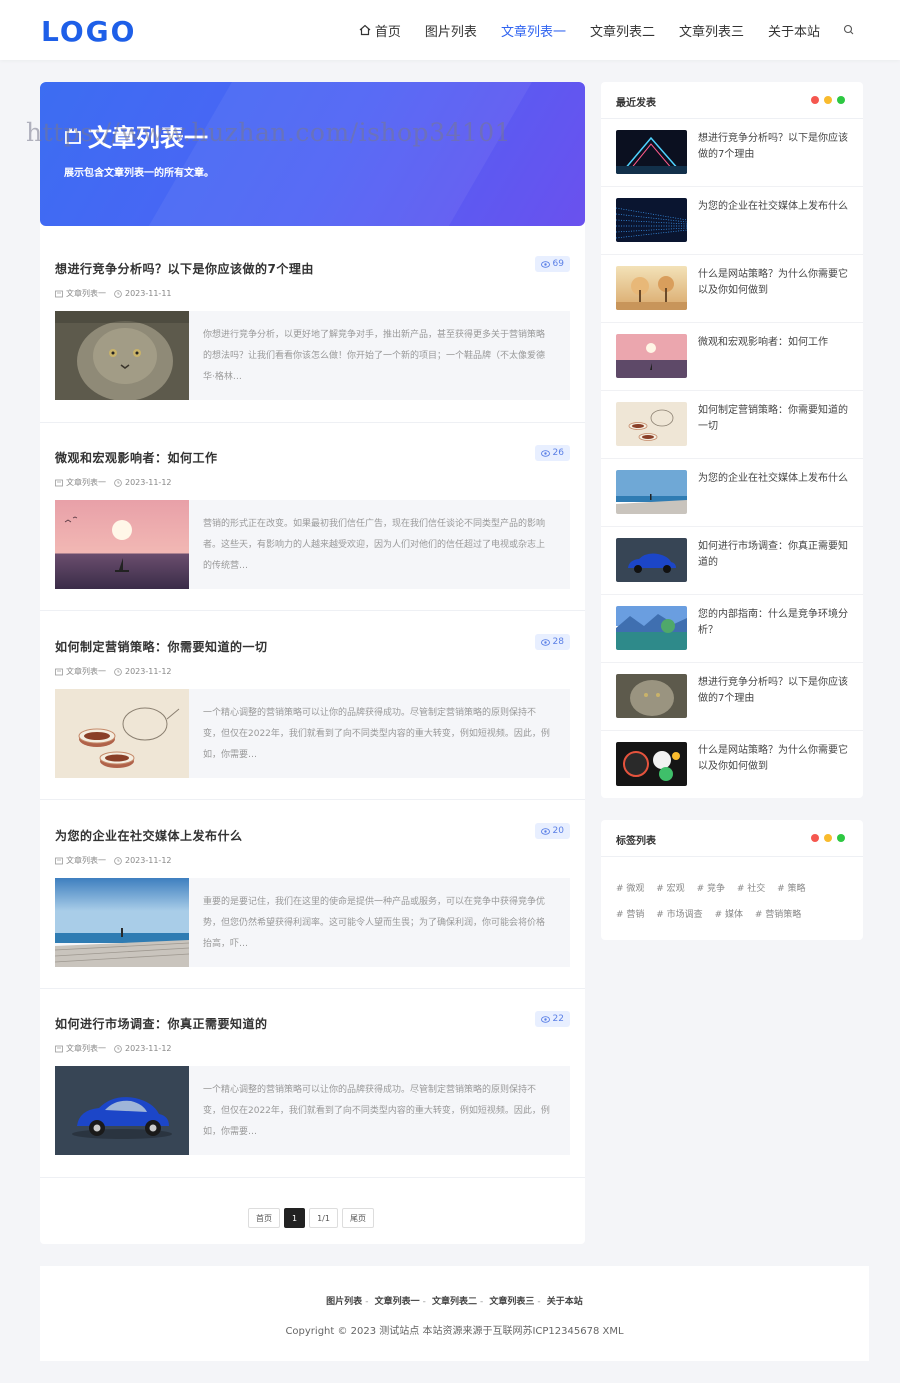 Image resolution: width=900 pixels, height=1383 pixels. I want to click on footer-link: 关于本站, so click(565, 1302).